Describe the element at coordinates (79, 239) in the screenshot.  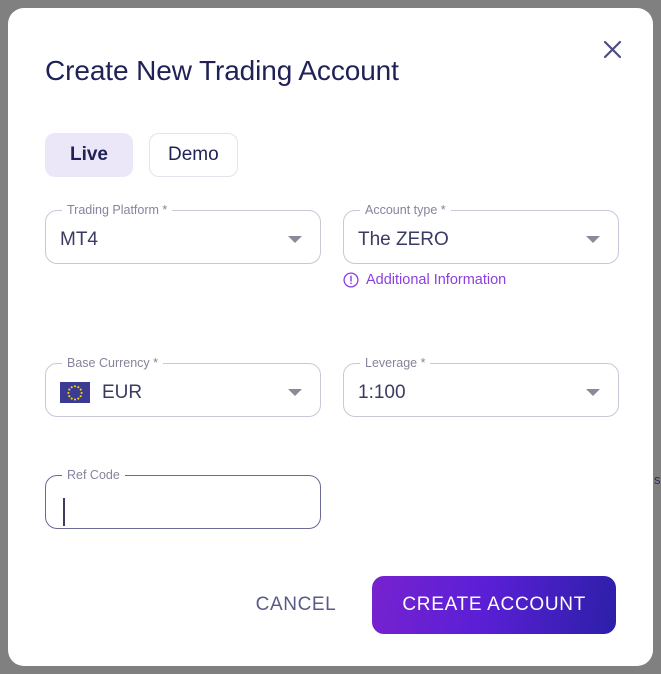
I see `trading-platform-value: MT4` at that location.